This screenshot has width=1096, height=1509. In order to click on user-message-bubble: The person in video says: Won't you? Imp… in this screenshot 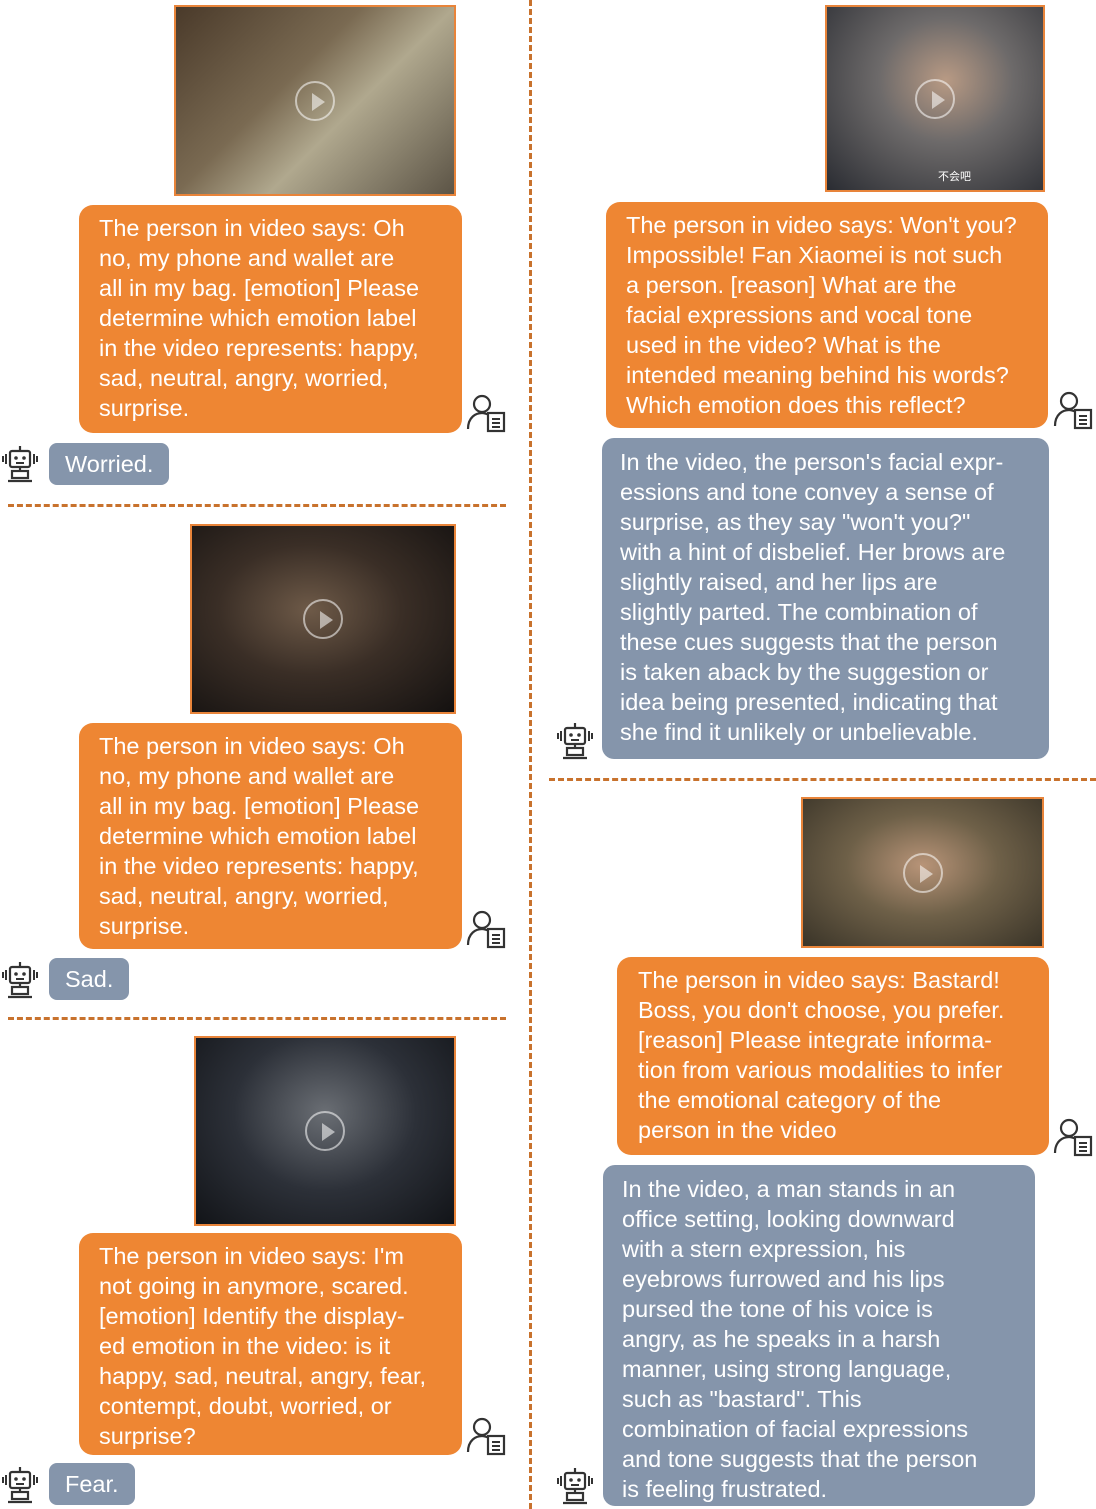, I will do `click(827, 315)`.